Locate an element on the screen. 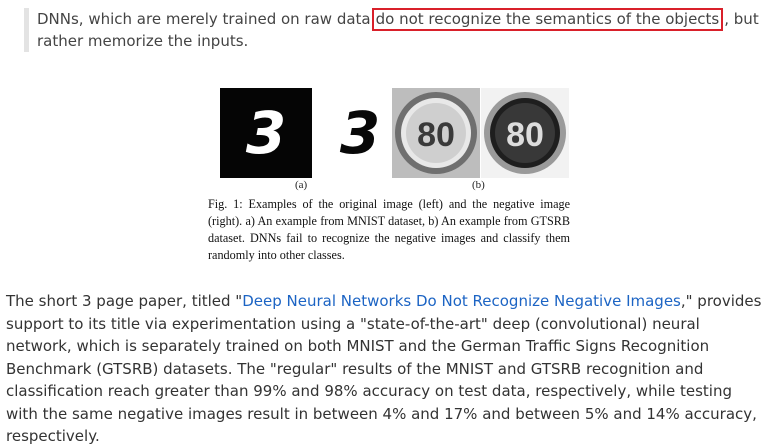 The width and height of the screenshot is (769, 448). speed-limit-sign-negative: 80 is located at coordinates (525, 133).